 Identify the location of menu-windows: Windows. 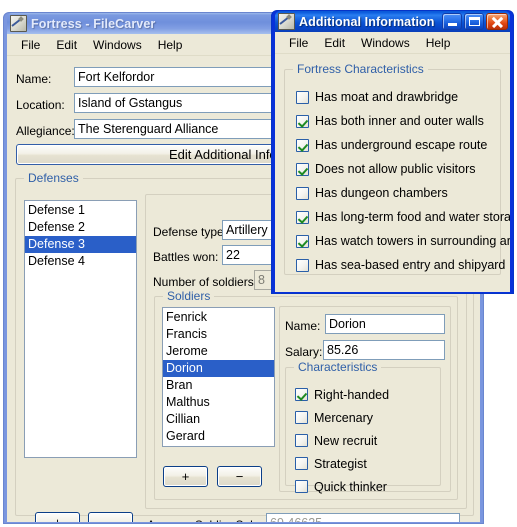
(117, 45).